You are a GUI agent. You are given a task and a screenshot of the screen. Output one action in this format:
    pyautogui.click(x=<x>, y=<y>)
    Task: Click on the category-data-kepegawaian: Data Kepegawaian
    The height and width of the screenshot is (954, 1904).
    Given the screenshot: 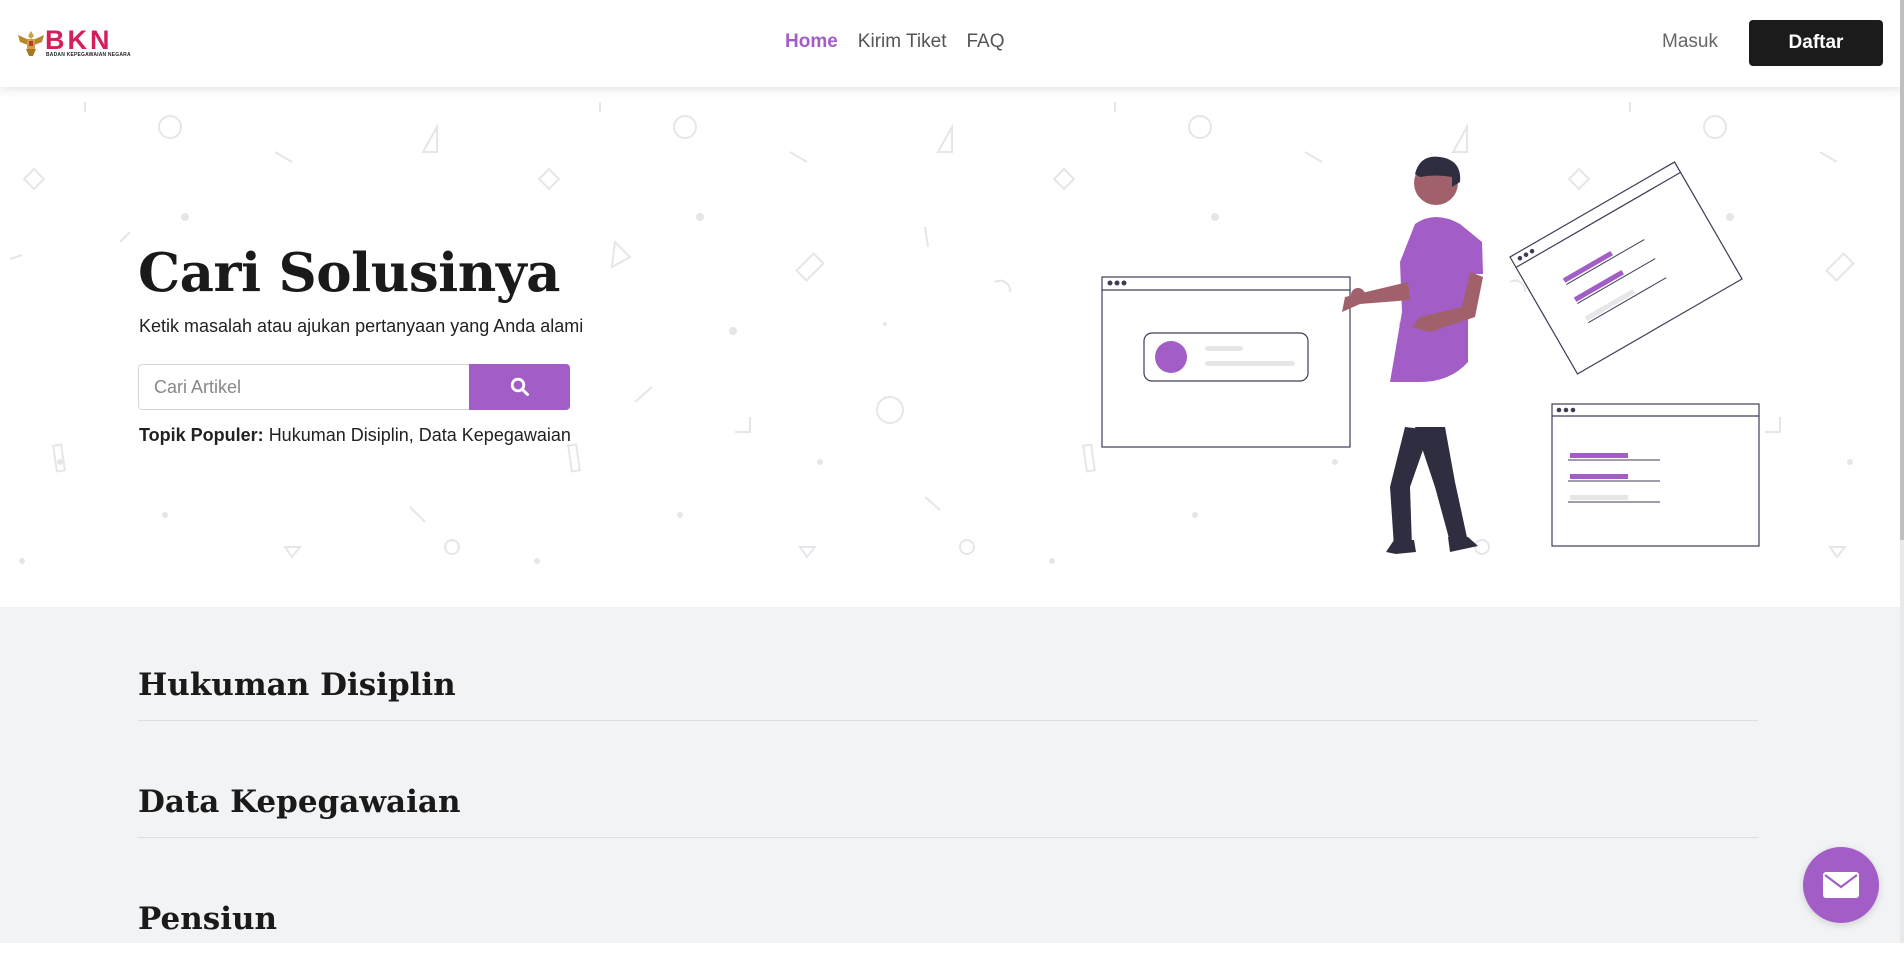 What is the action you would take?
    pyautogui.click(x=948, y=811)
    